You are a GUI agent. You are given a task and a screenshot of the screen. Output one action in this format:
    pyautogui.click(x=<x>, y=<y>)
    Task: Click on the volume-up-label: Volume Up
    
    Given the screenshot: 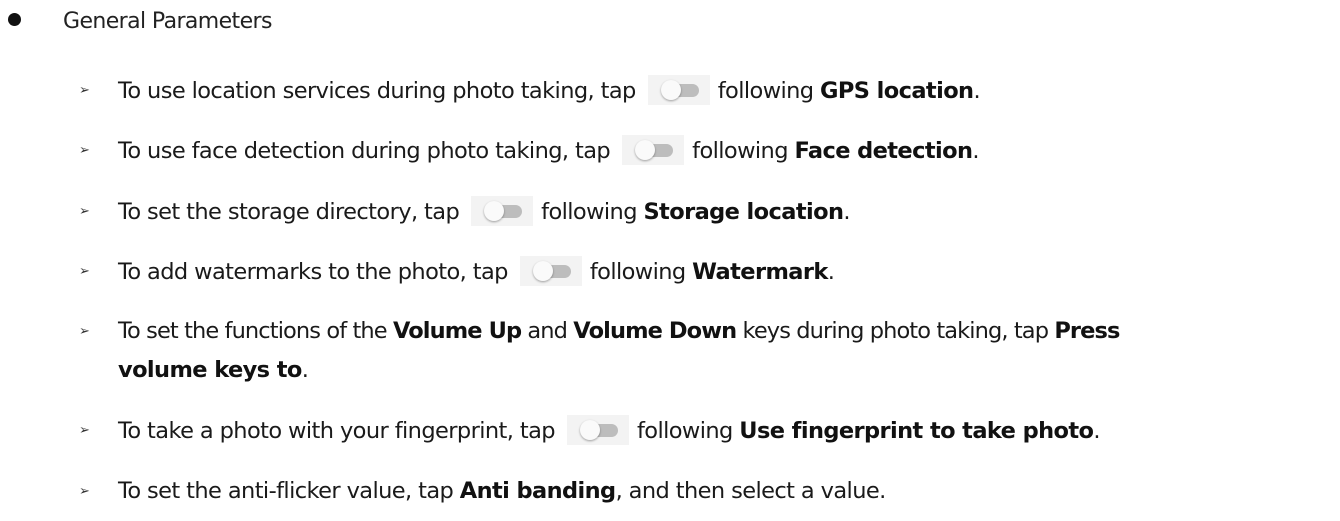 What is the action you would take?
    pyautogui.click(x=457, y=331)
    